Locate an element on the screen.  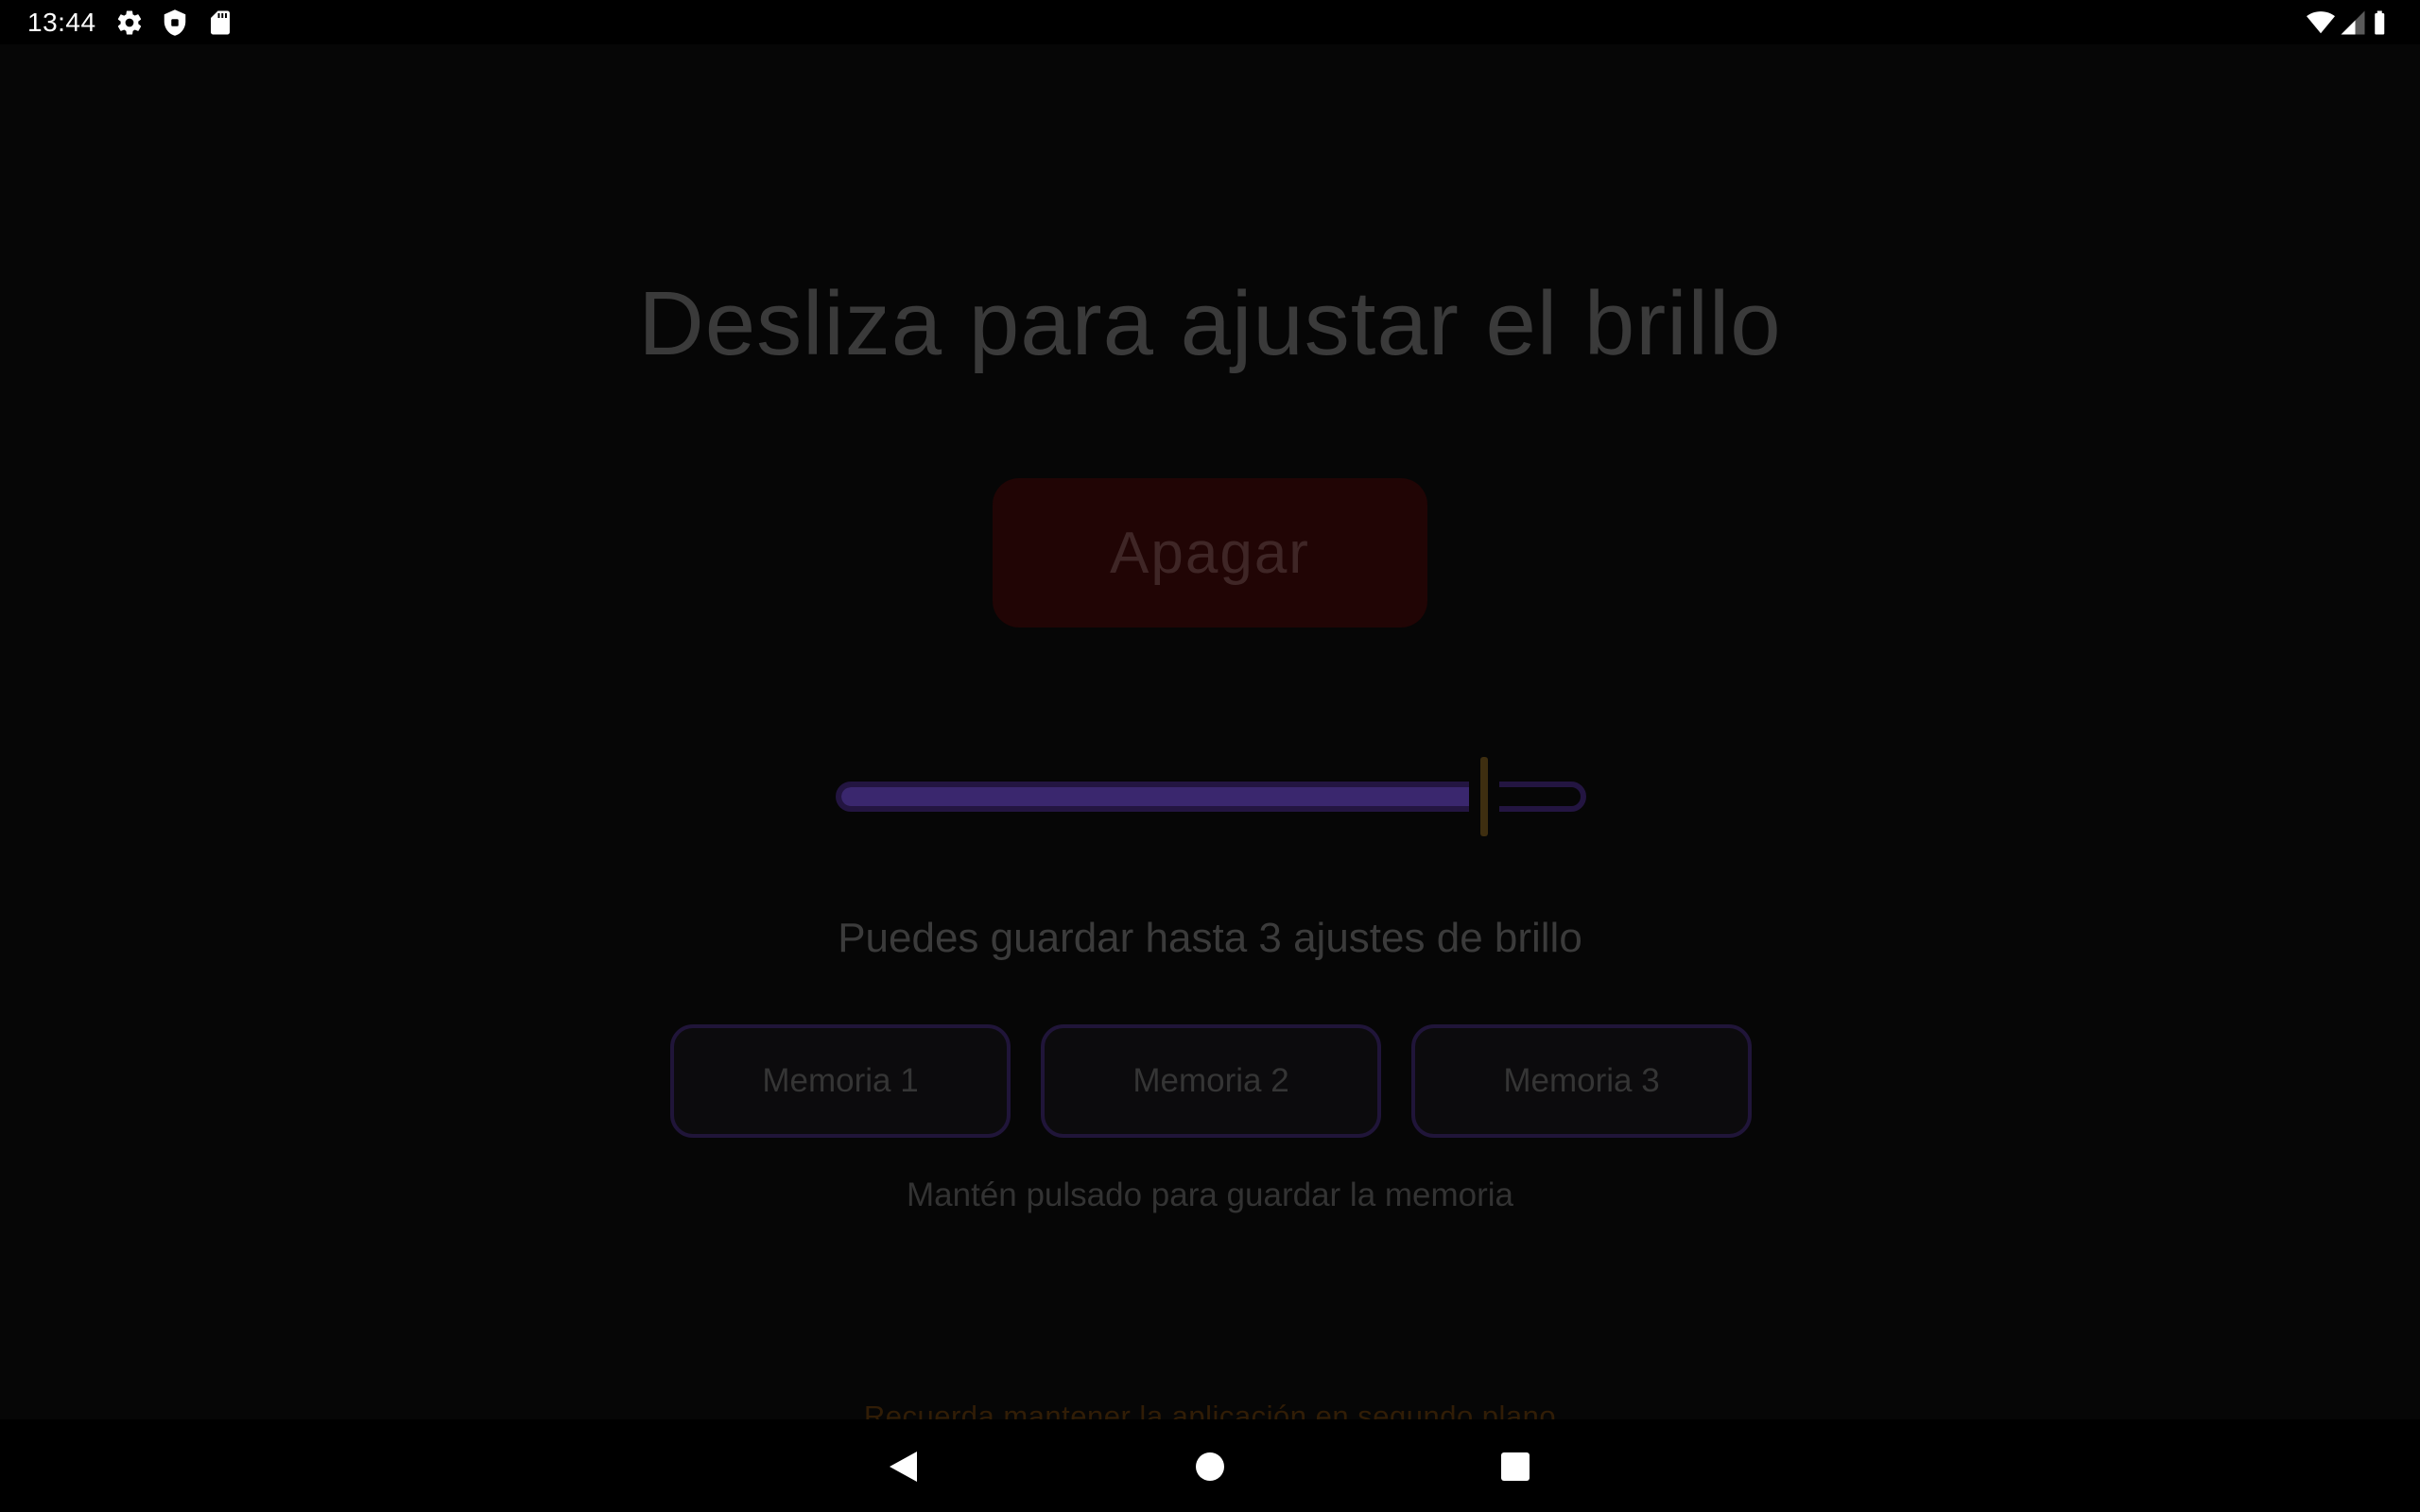
gear-icon is located at coordinates (129, 23).